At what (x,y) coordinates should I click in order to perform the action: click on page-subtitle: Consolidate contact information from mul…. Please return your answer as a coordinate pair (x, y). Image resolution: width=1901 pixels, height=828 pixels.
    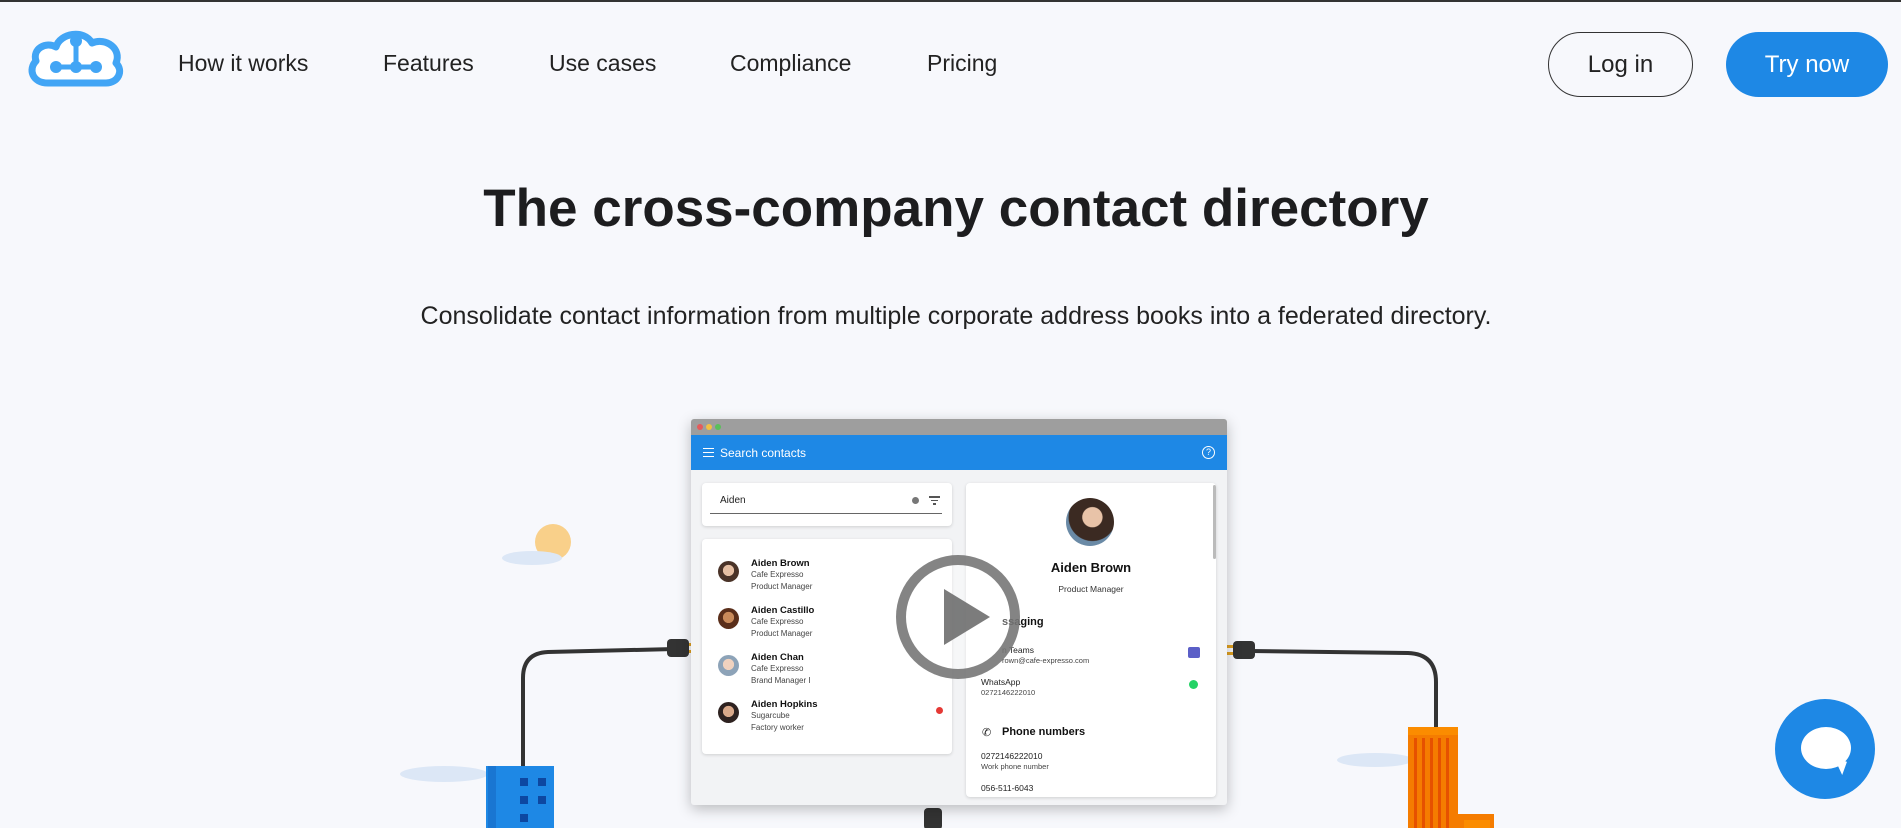
    Looking at the image, I should click on (956, 316).